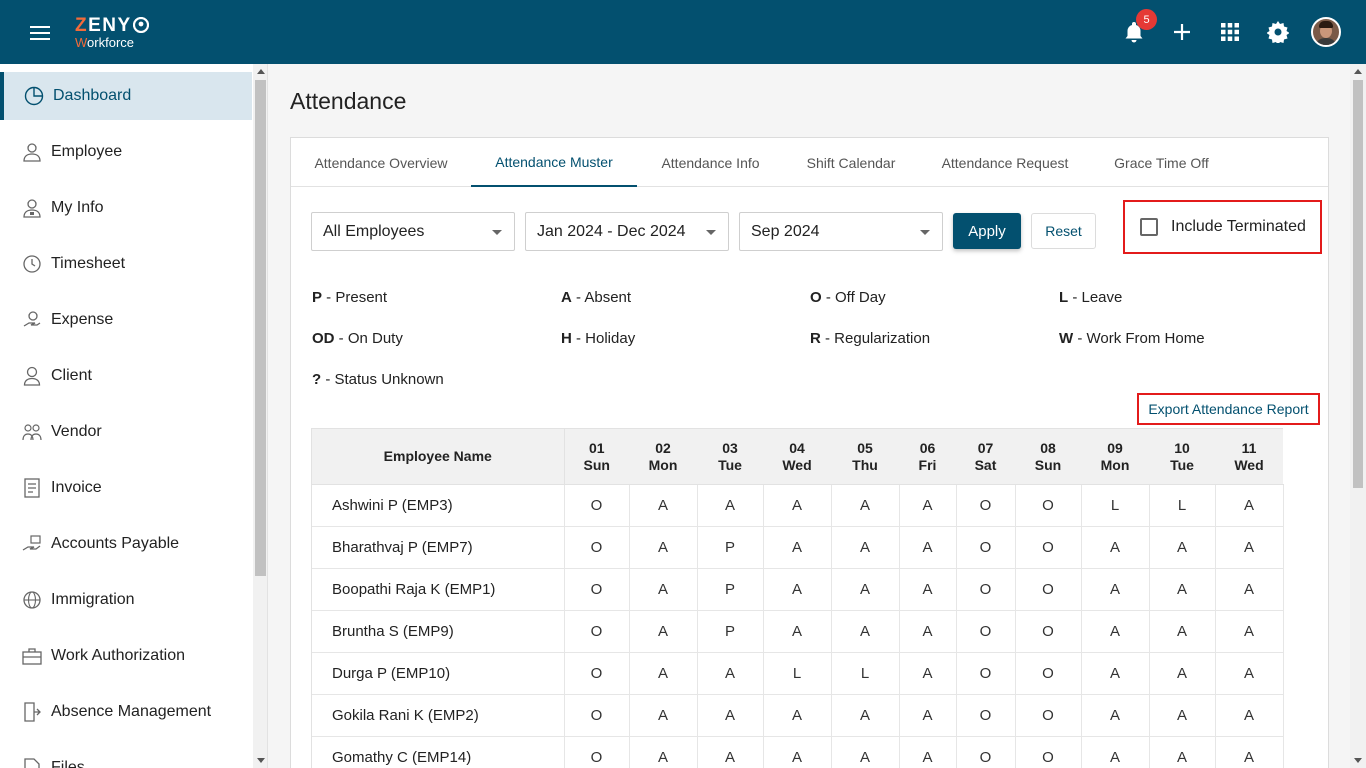 The width and height of the screenshot is (1366, 768). Describe the element at coordinates (126, 488) in the screenshot. I see `sidebar-item-invoice: Invoice` at that location.